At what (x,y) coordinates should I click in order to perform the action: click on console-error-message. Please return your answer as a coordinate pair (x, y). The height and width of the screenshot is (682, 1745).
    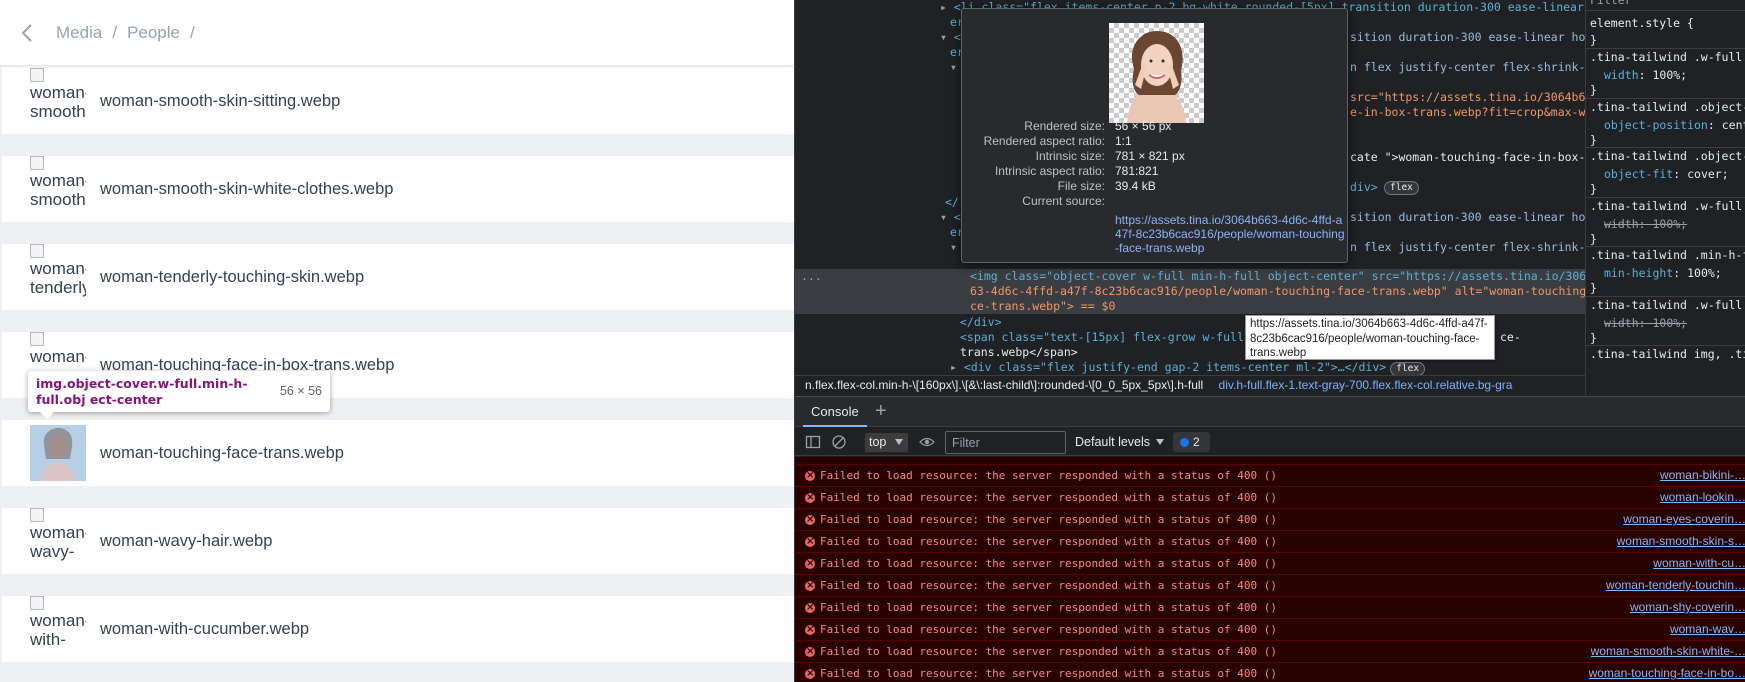
    Looking at the image, I should click on (1270, 461).